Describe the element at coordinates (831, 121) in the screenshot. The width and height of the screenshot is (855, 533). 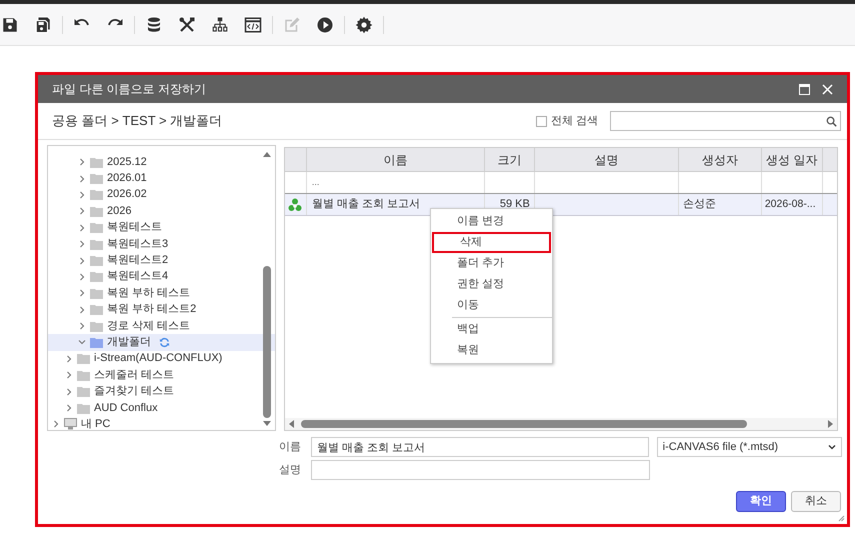
I see `search-icon` at that location.